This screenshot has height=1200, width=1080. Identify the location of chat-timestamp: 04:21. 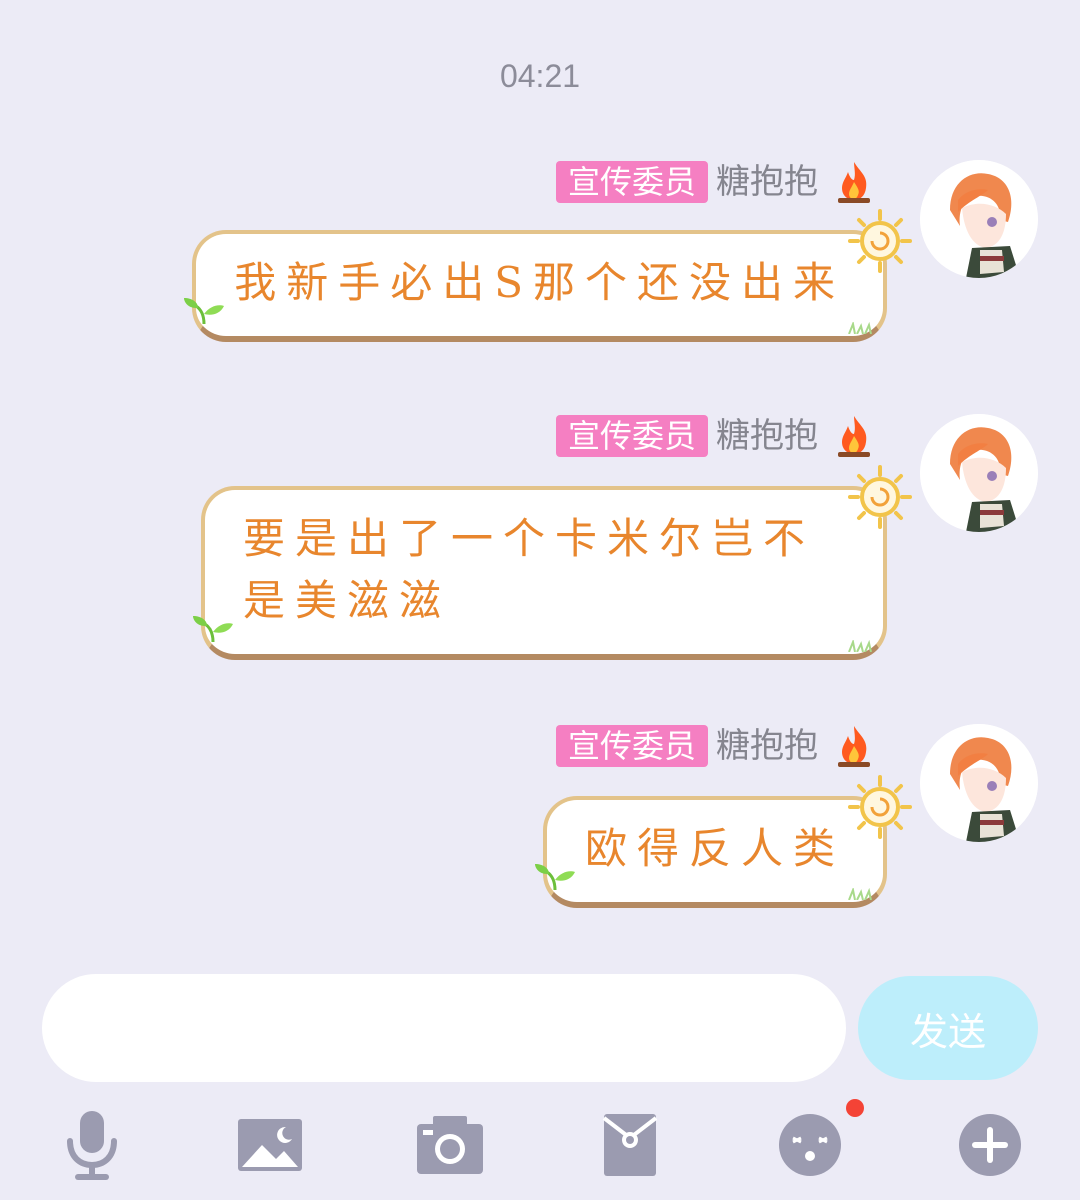
(540, 76).